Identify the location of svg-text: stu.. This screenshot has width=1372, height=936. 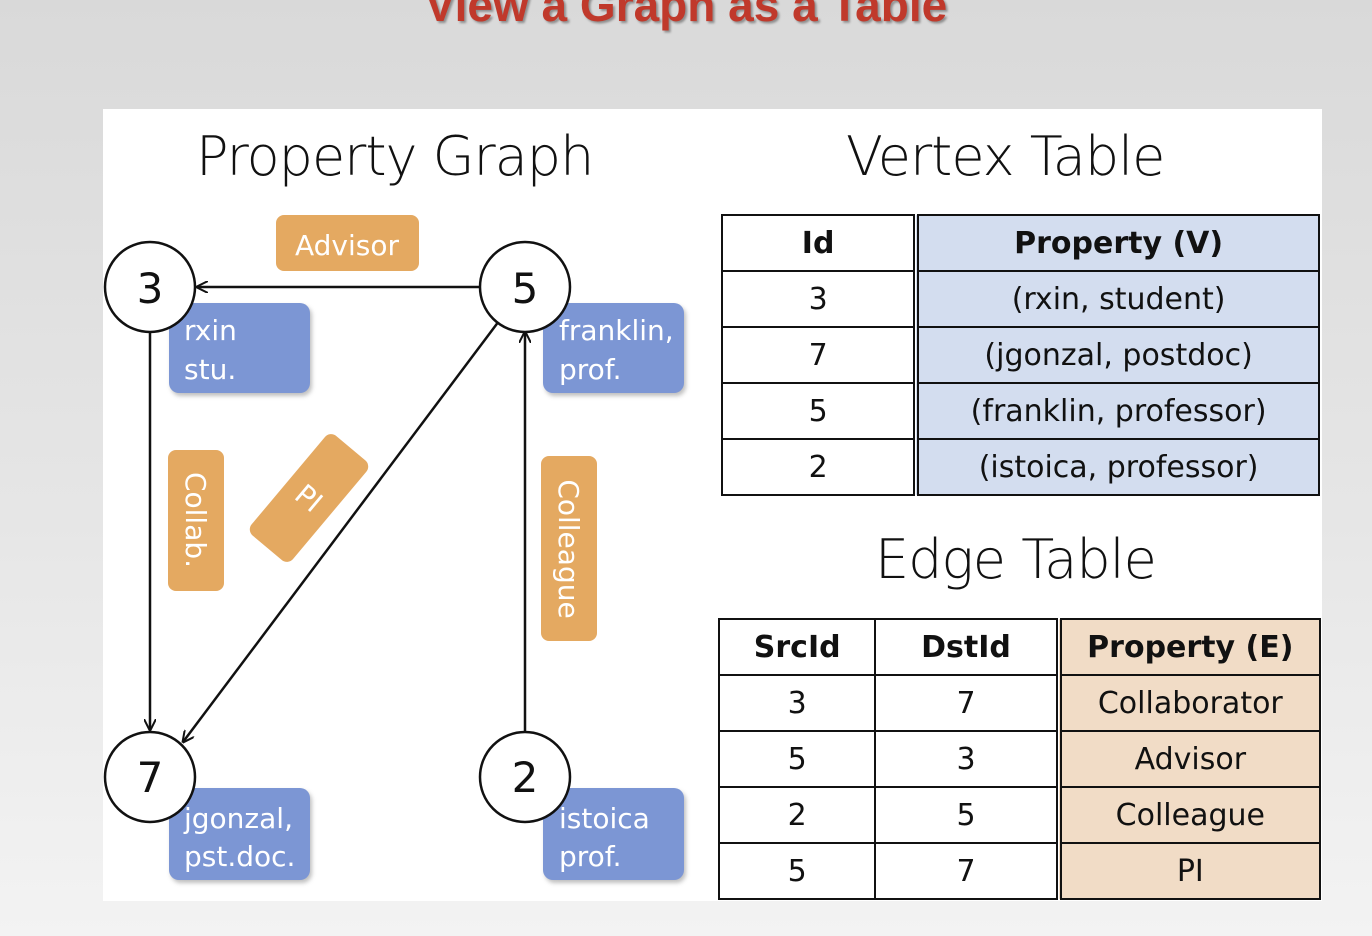
(210, 369).